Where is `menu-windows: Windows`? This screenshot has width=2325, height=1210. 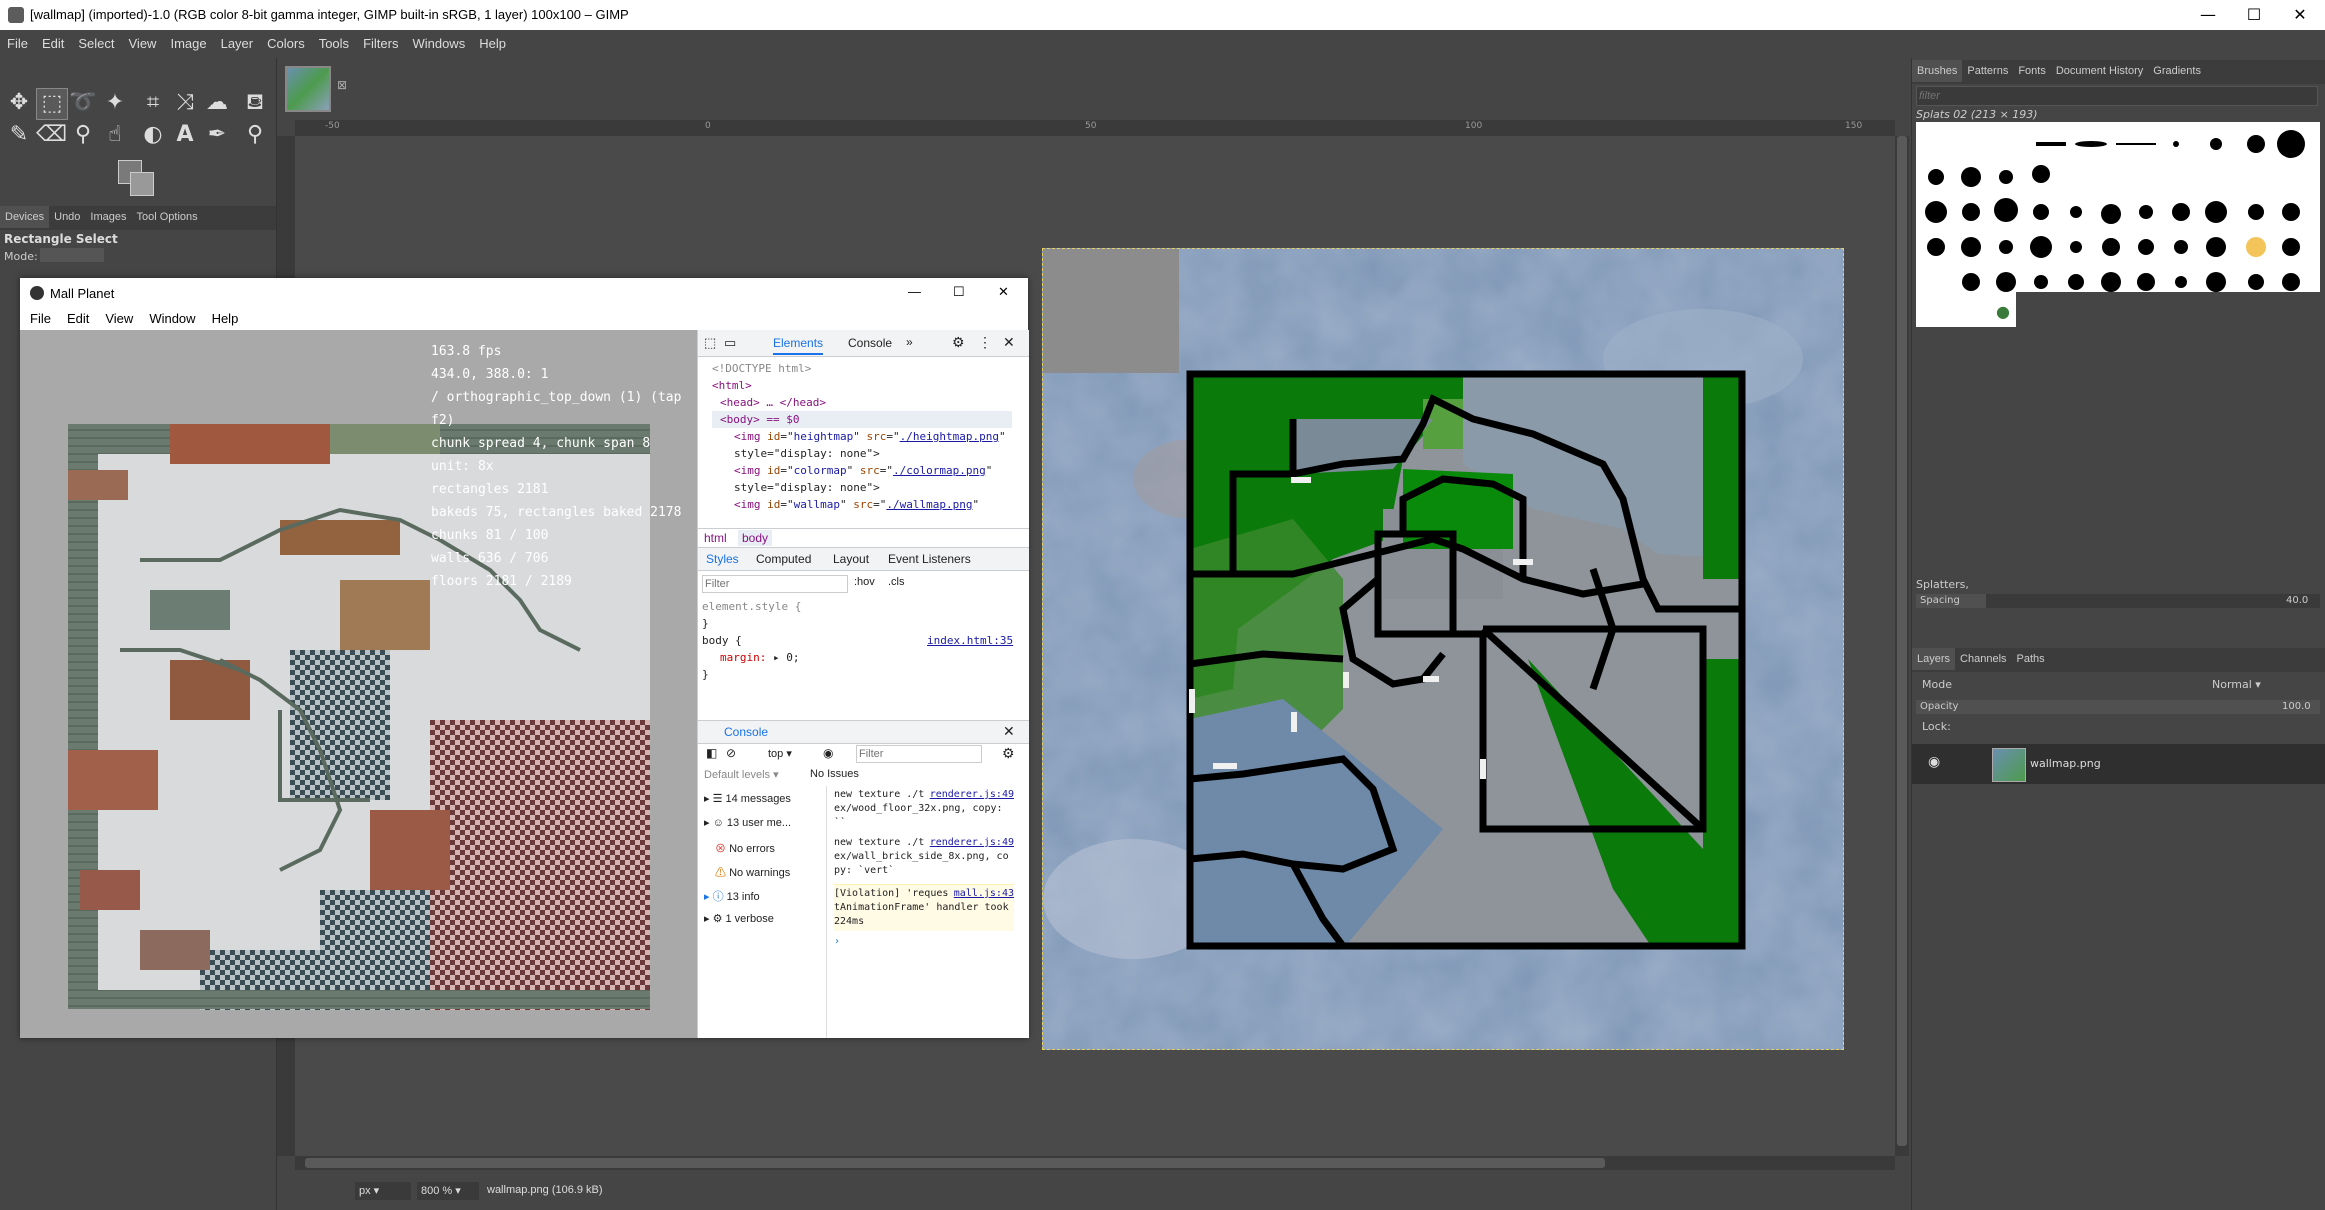
menu-windows: Windows is located at coordinates (438, 43).